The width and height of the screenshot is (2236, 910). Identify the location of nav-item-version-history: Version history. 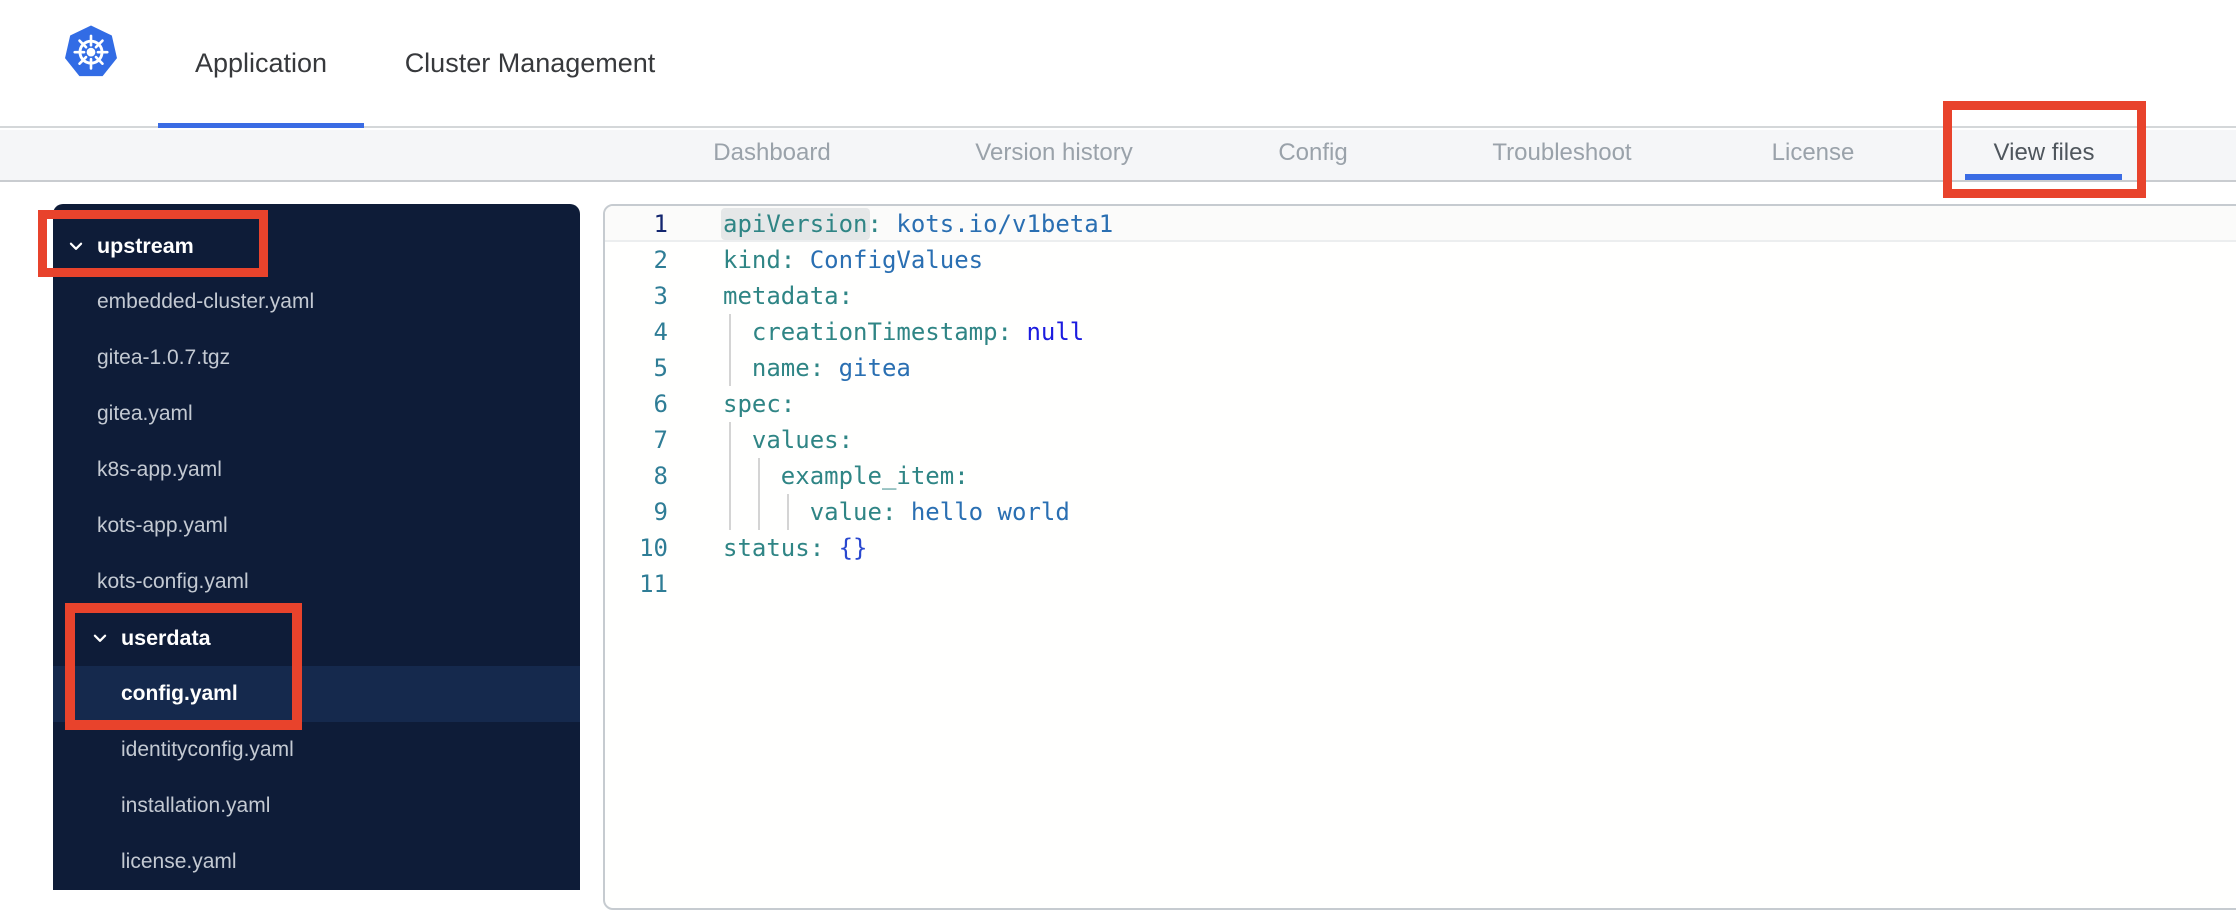
(1053, 155).